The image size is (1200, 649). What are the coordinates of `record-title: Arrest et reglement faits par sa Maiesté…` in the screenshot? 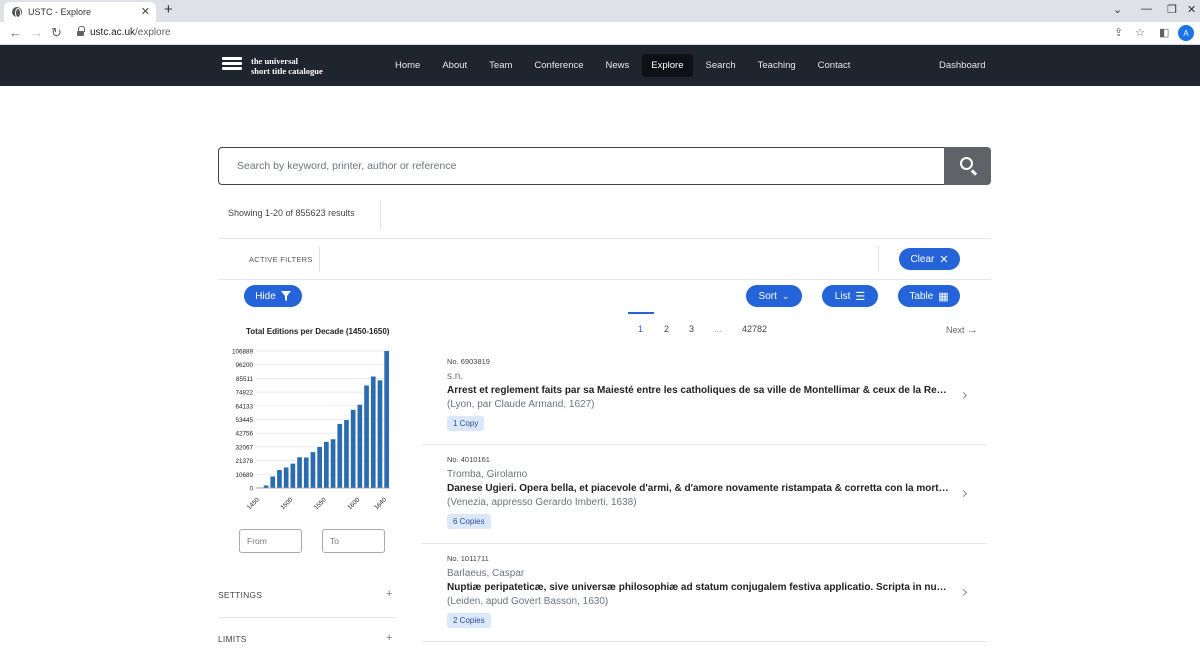 It's located at (698, 390).